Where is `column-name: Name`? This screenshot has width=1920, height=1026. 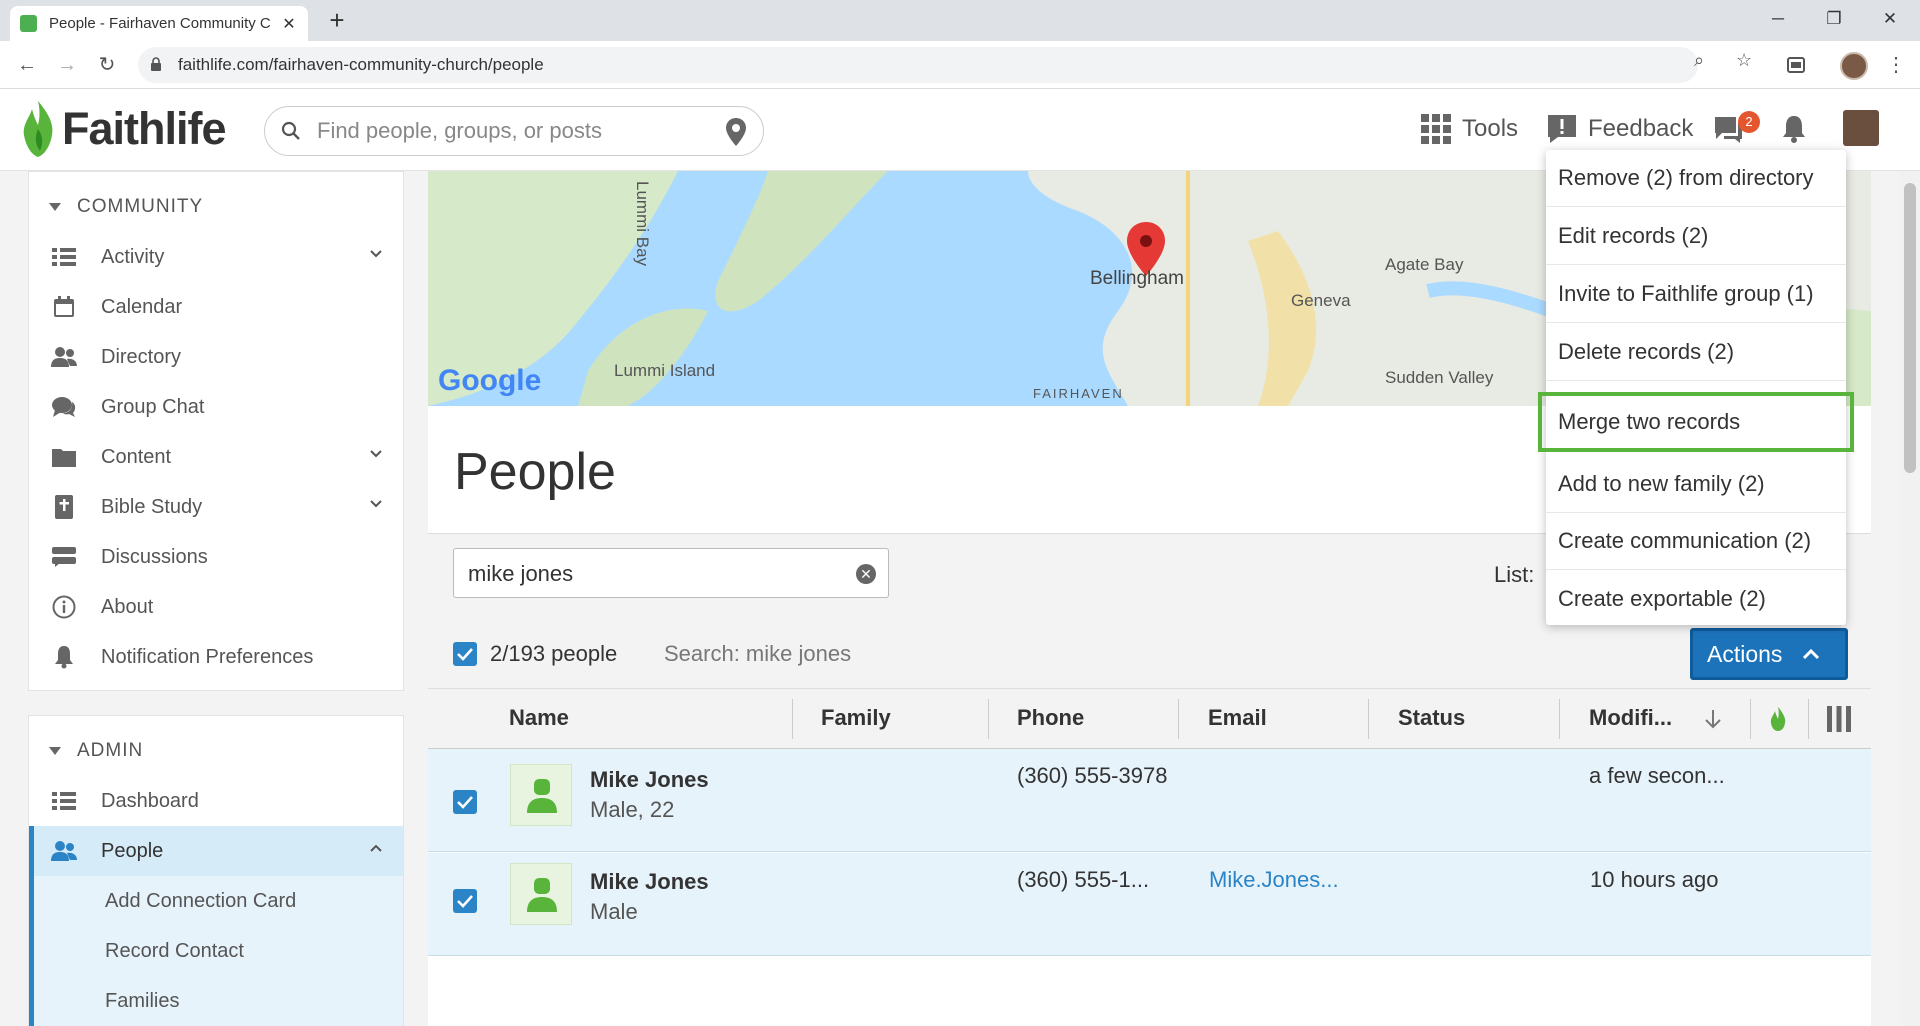
column-name: Name is located at coordinates (539, 718).